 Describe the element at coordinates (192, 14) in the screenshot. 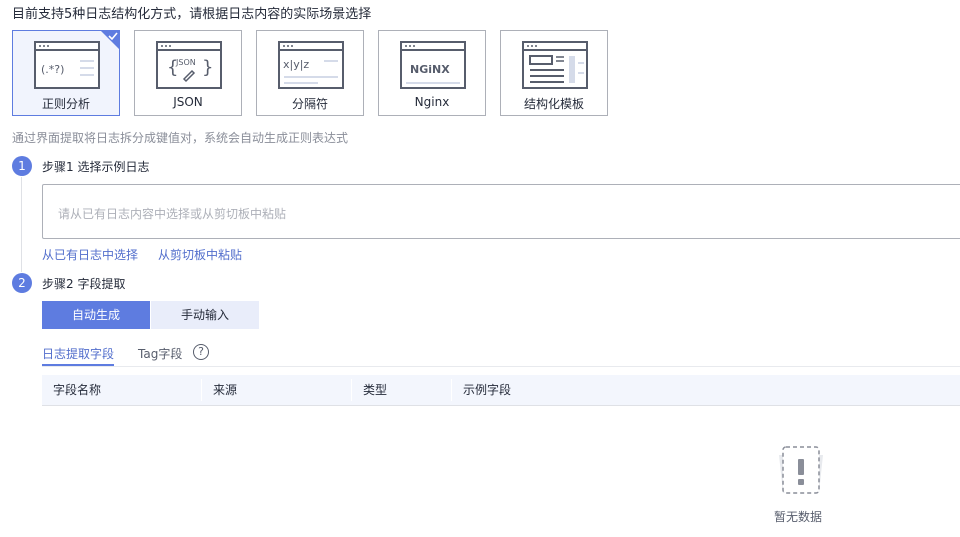

I see `intro-text: 目前支持5种日志结构化方式，请根据日志内容的实际场景选择` at that location.